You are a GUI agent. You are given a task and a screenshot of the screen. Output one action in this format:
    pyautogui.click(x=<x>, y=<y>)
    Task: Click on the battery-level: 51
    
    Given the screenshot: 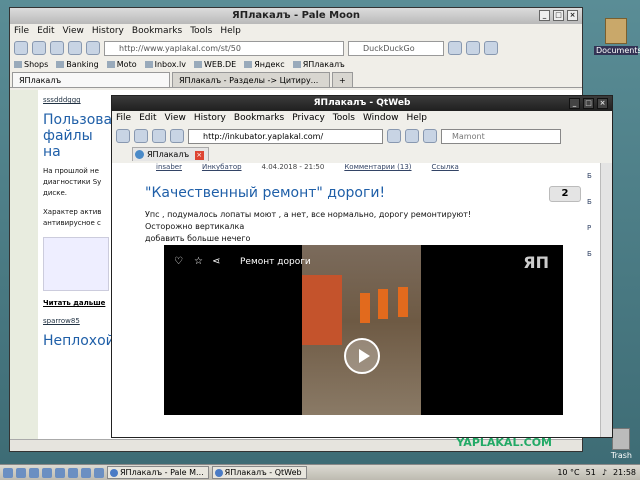 What is the action you would take?
    pyautogui.click(x=591, y=472)
    